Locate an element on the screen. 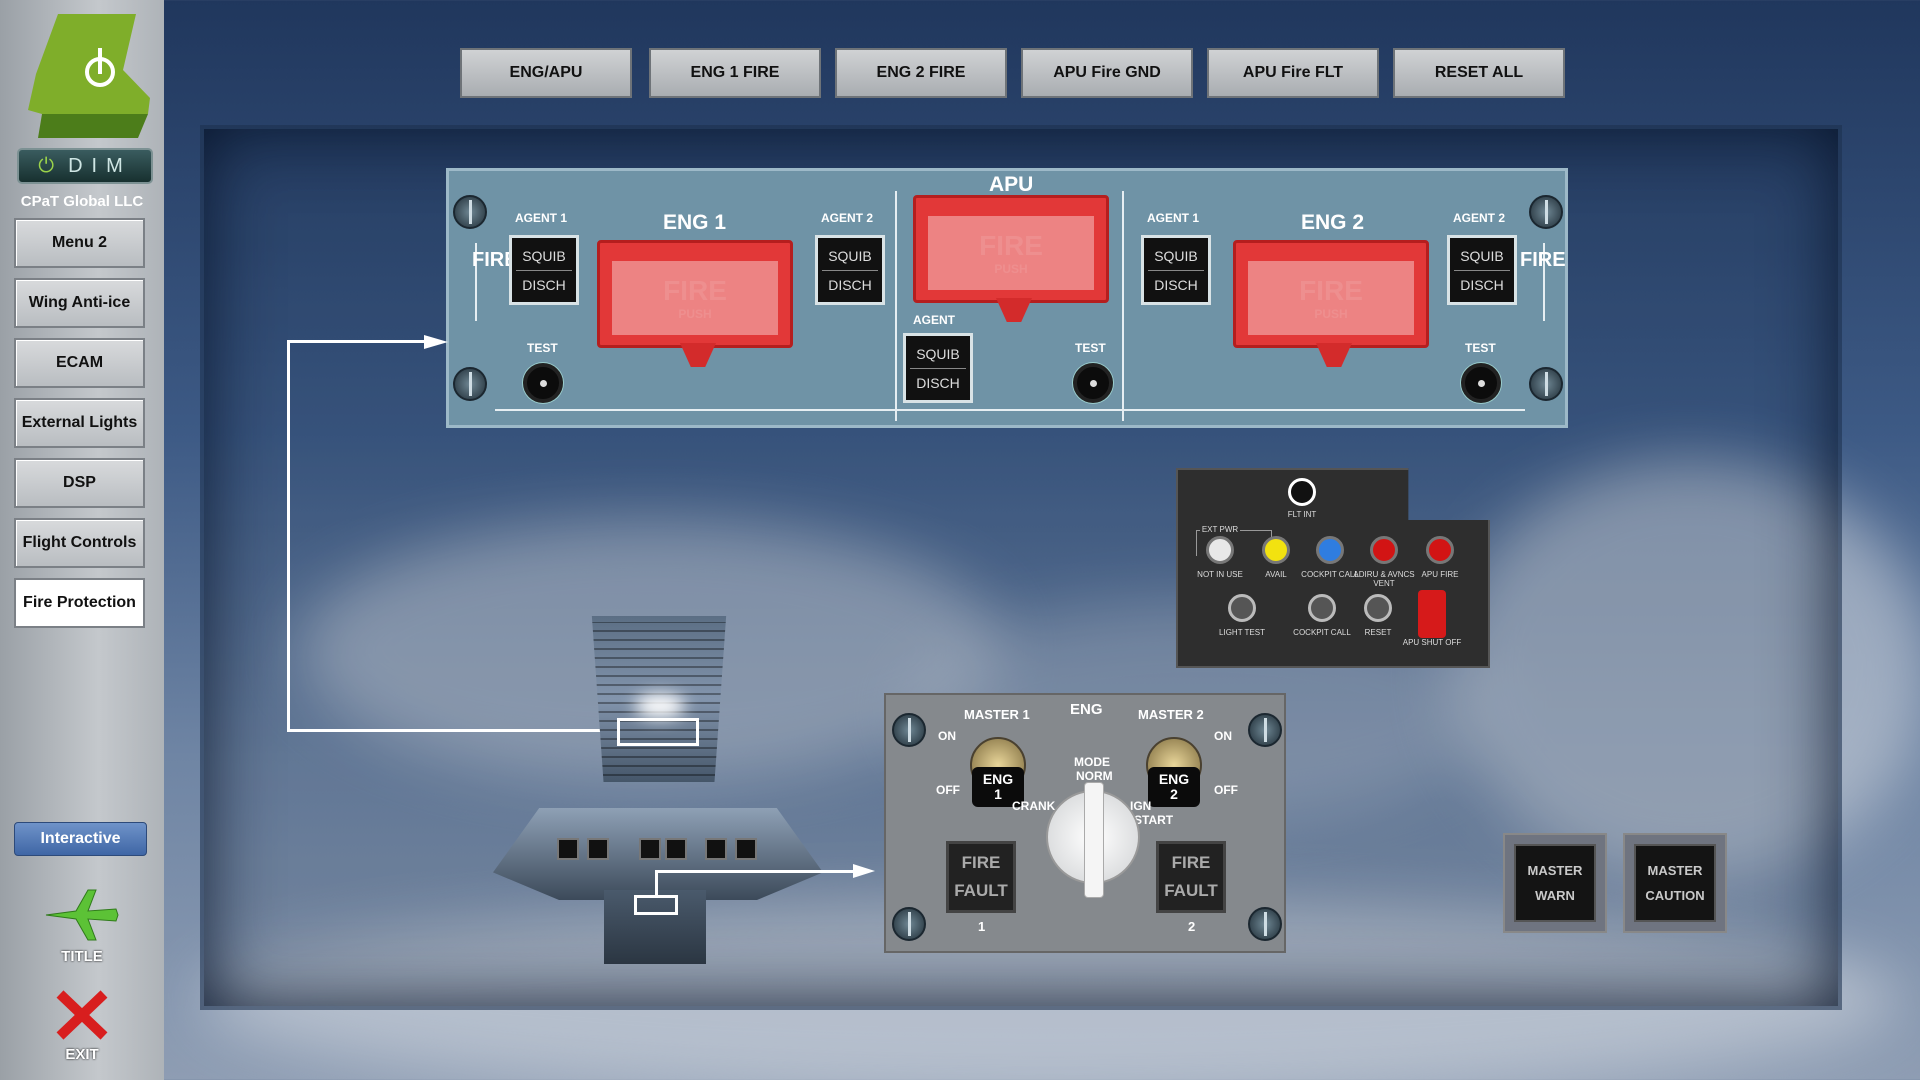  mode-selector-knob is located at coordinates (1093, 840).